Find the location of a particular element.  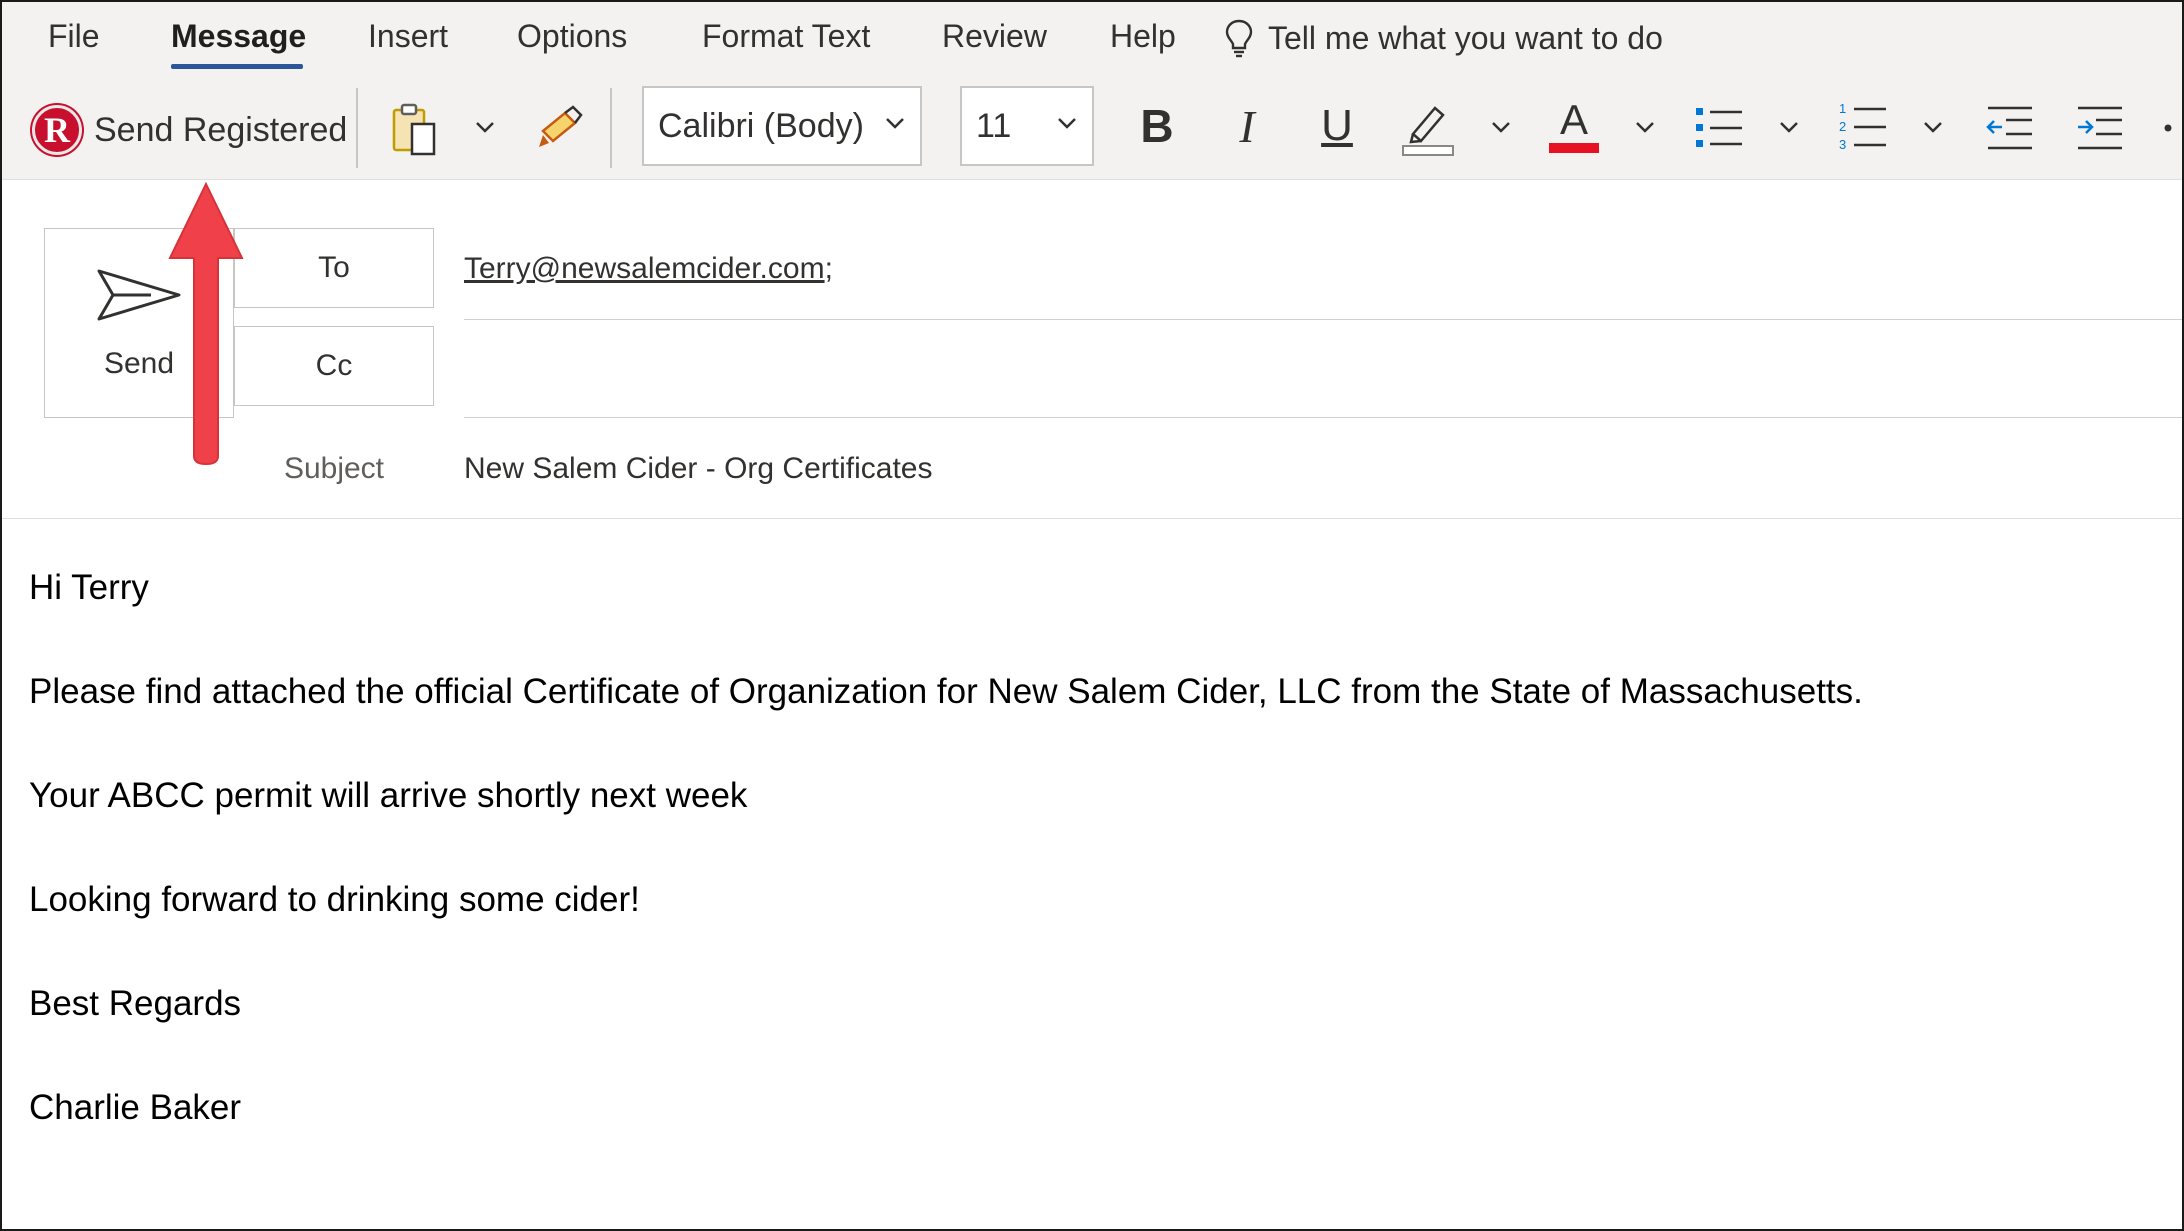

bullets-icon is located at coordinates (1719, 127).